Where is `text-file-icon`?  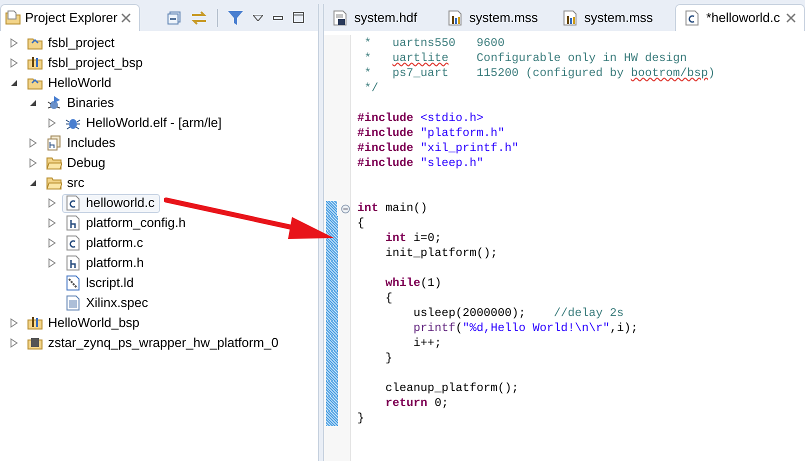 text-file-icon is located at coordinates (73, 303).